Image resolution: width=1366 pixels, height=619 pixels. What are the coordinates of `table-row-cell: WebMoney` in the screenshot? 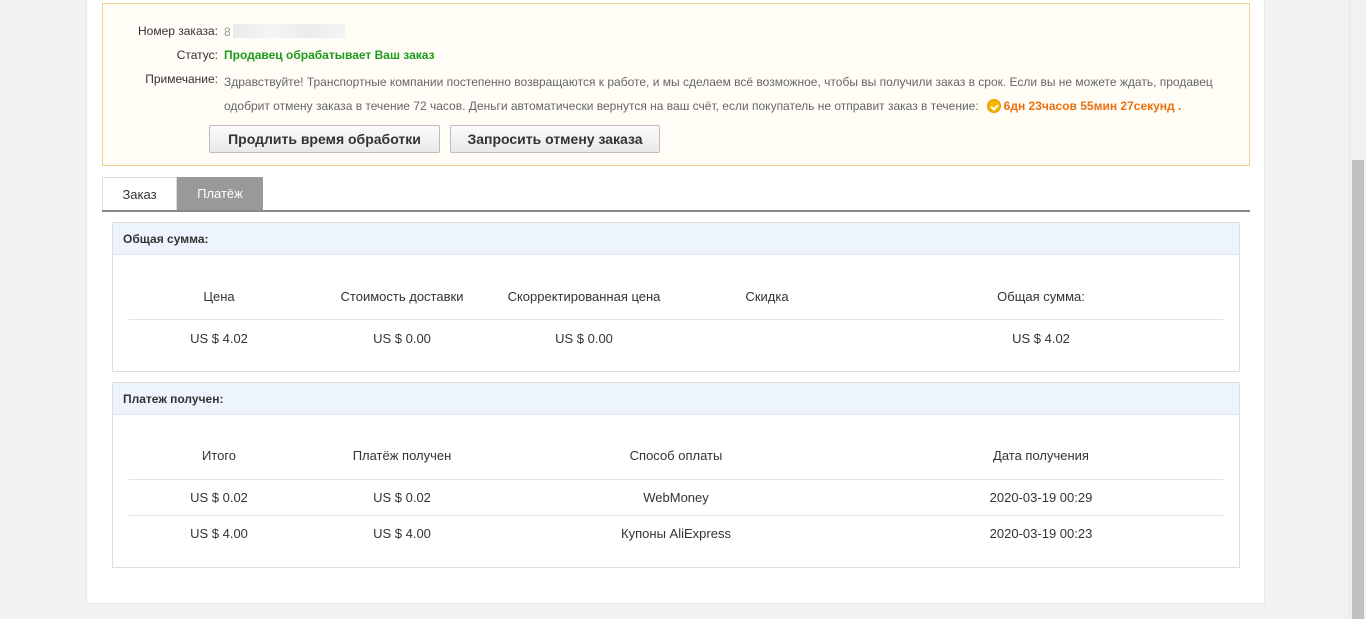 It's located at (676, 497).